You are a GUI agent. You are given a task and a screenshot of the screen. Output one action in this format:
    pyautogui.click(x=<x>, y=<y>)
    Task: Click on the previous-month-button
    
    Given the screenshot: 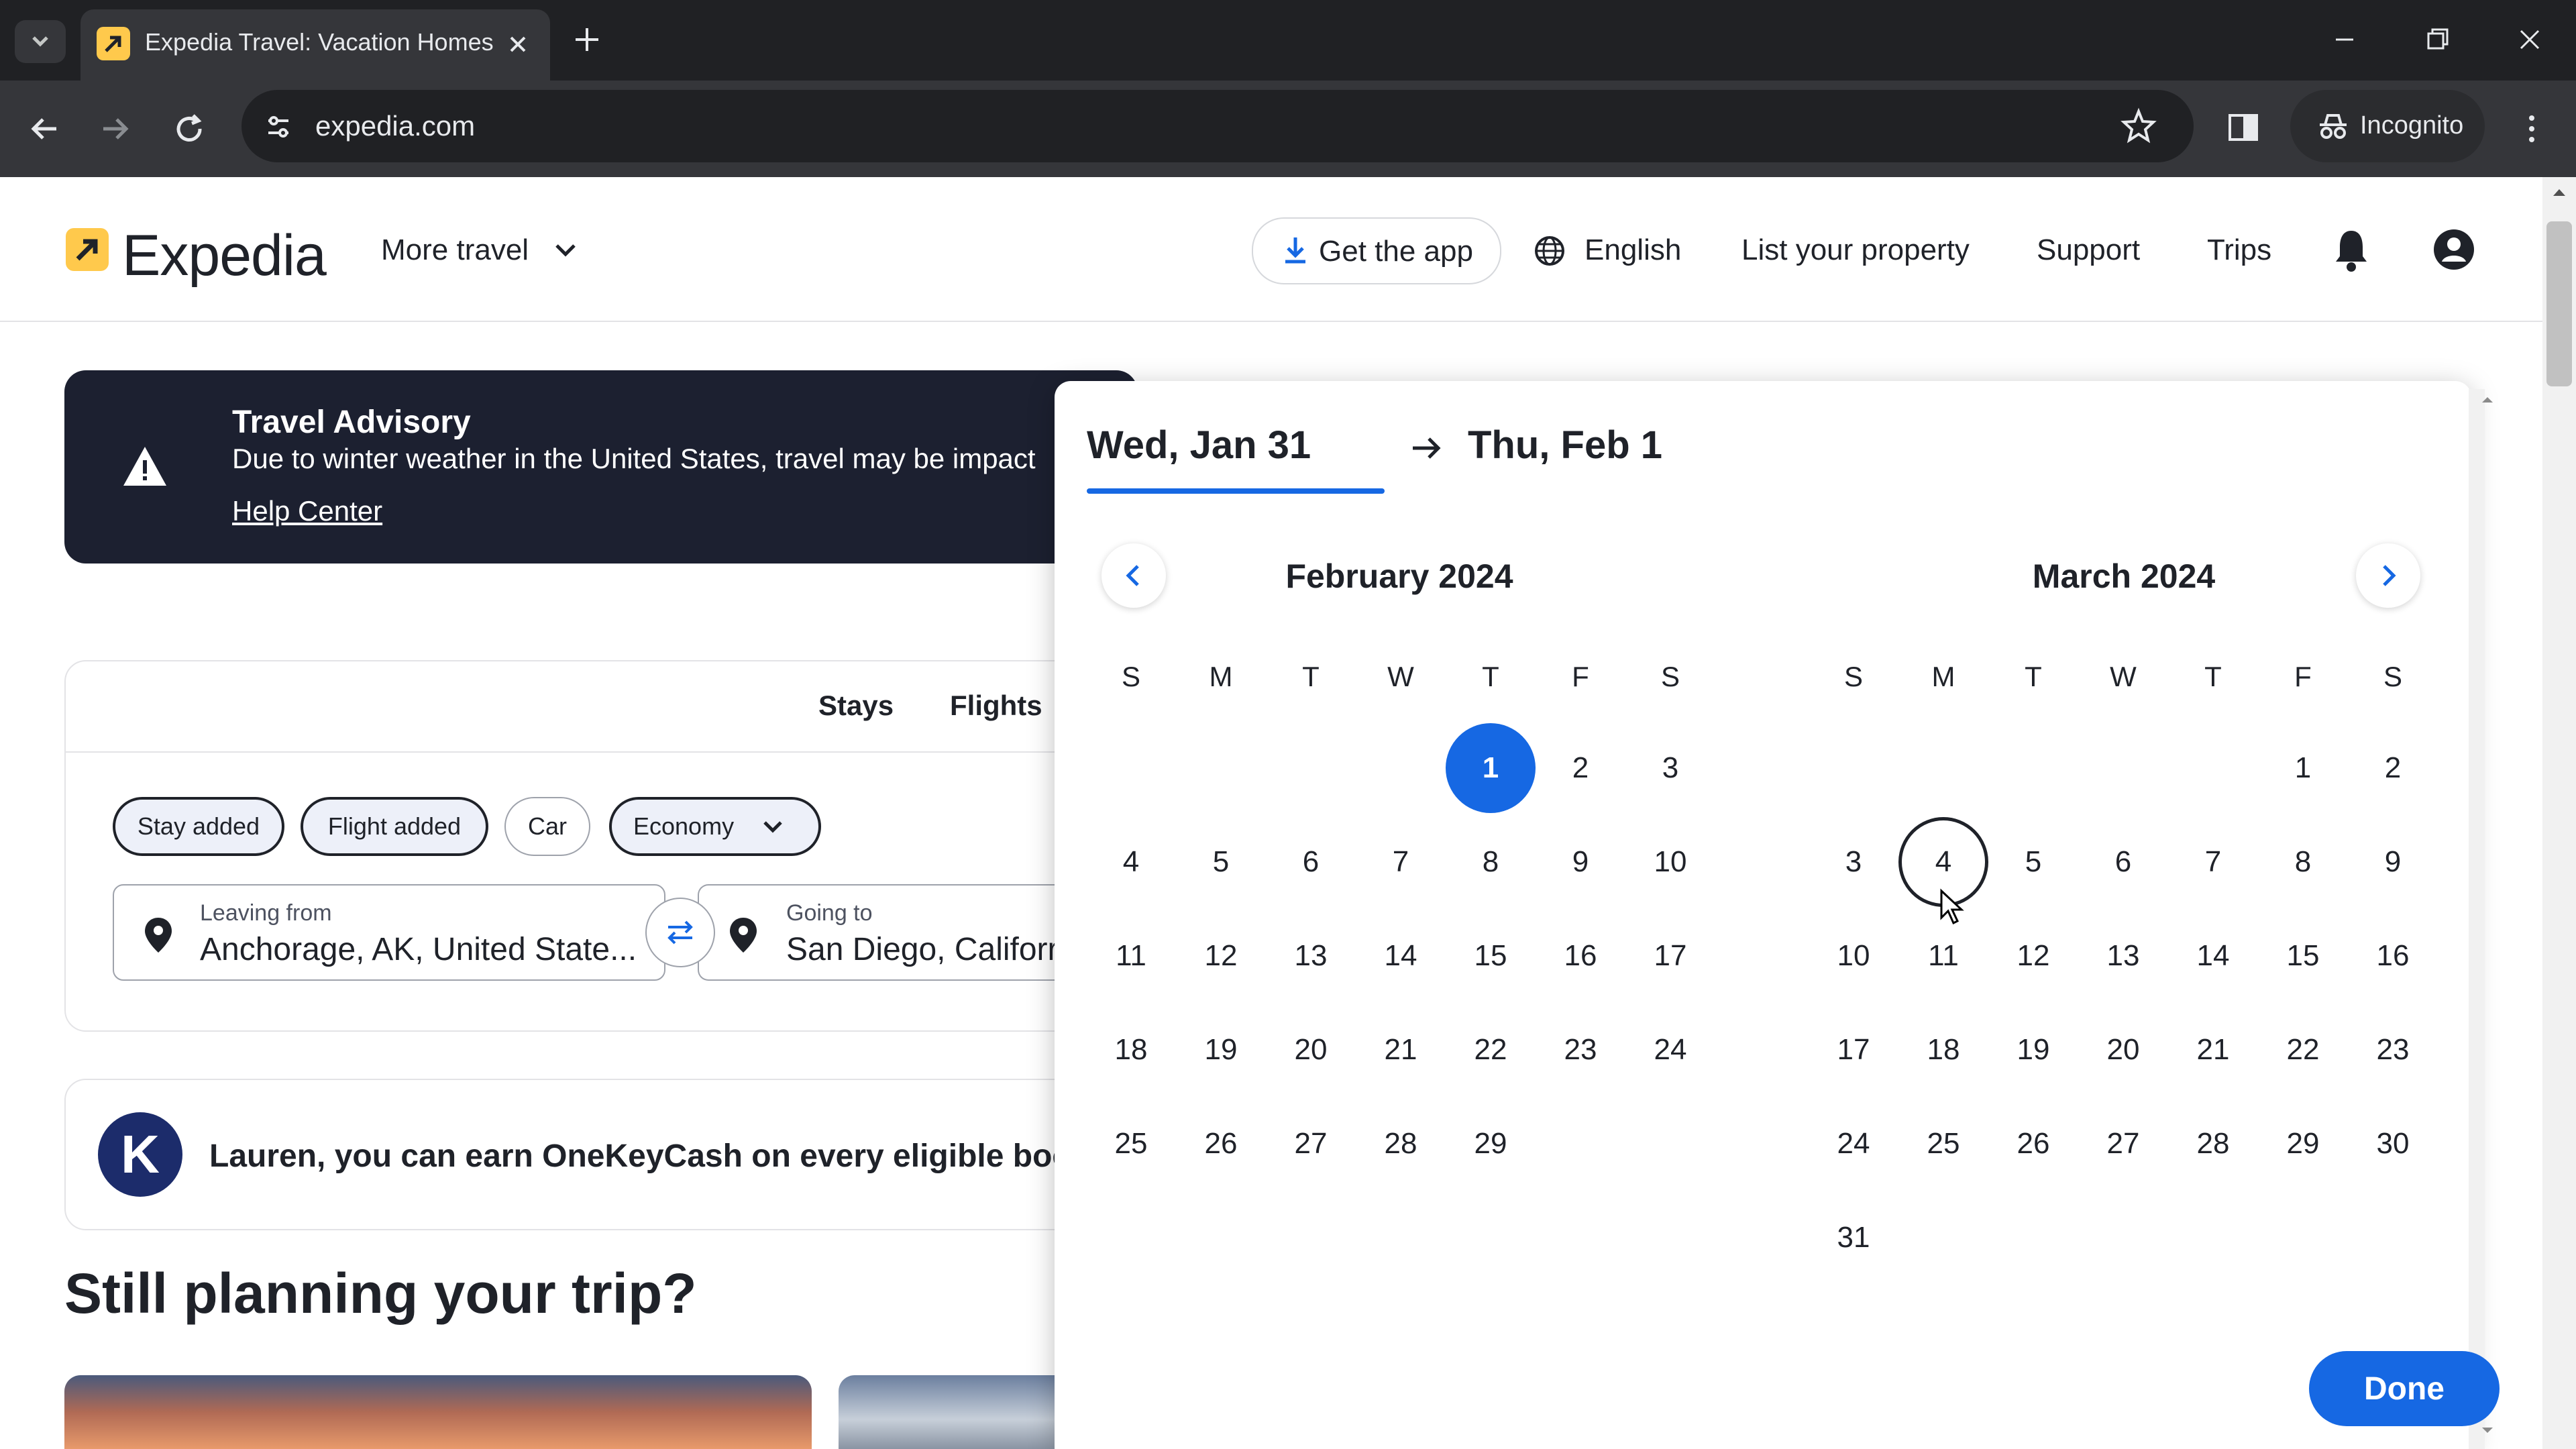 What is the action you would take?
    pyautogui.click(x=1134, y=575)
    